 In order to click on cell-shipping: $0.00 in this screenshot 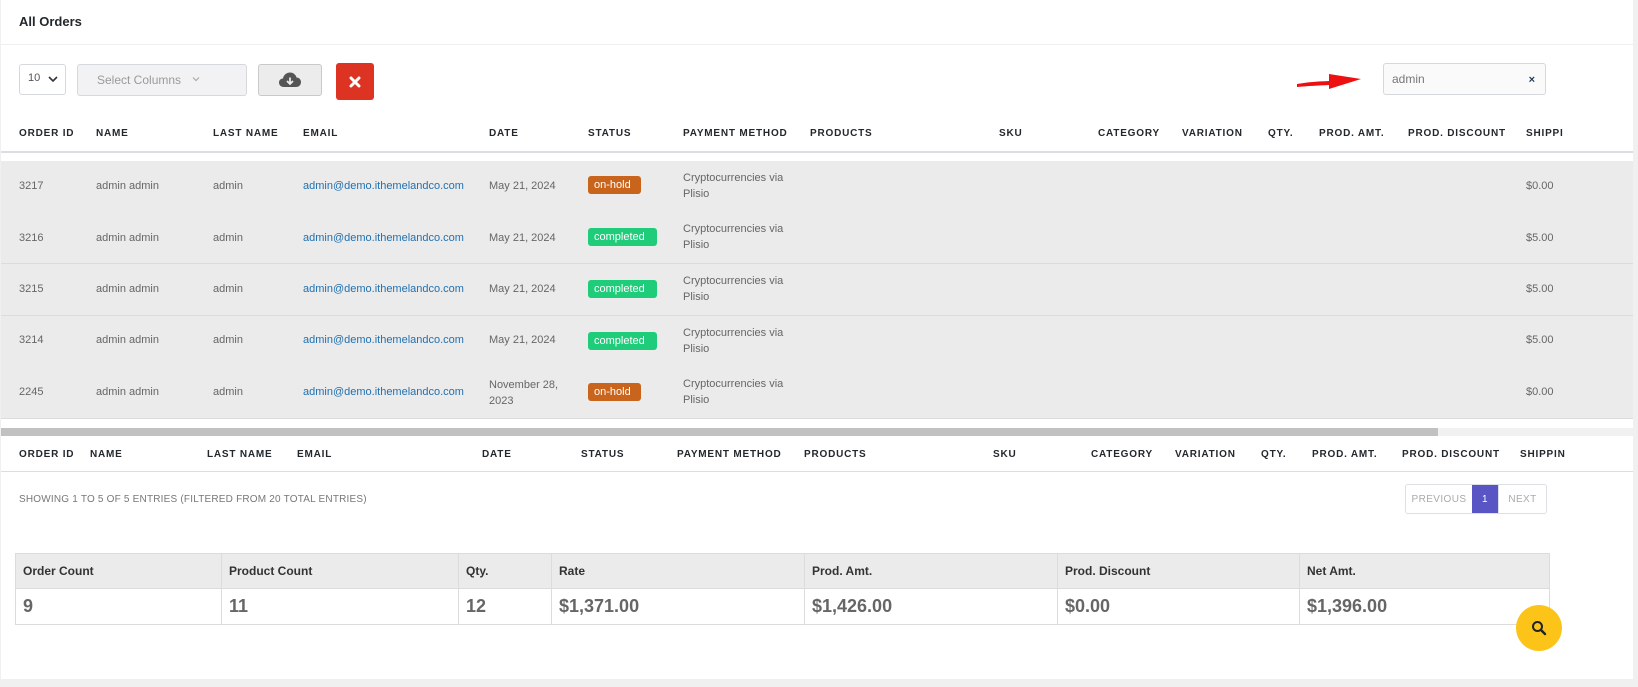, I will do `click(1540, 186)`.